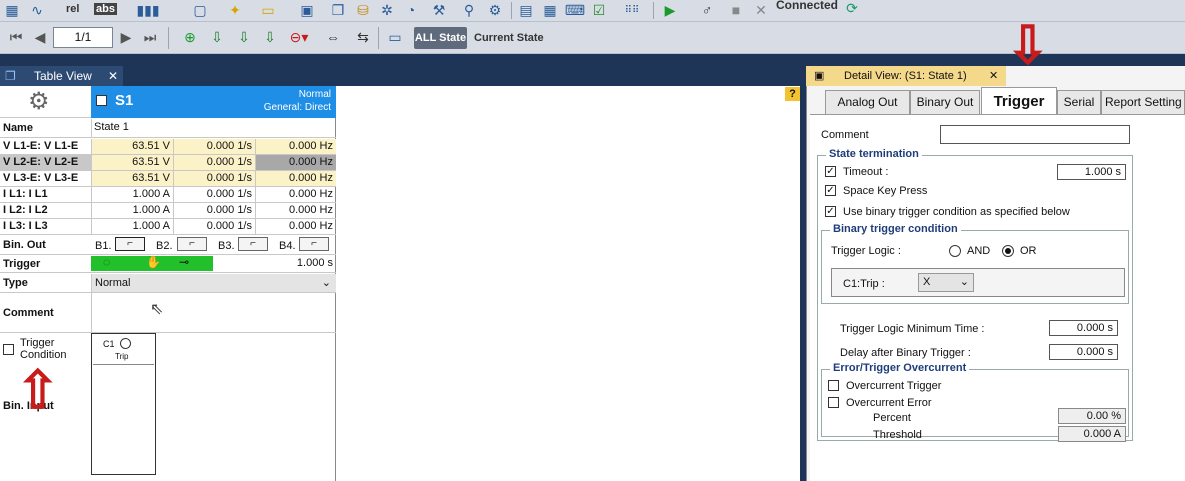 The width and height of the screenshot is (1185, 481). I want to click on bars-icon: ▮▮▮, so click(148, 10).